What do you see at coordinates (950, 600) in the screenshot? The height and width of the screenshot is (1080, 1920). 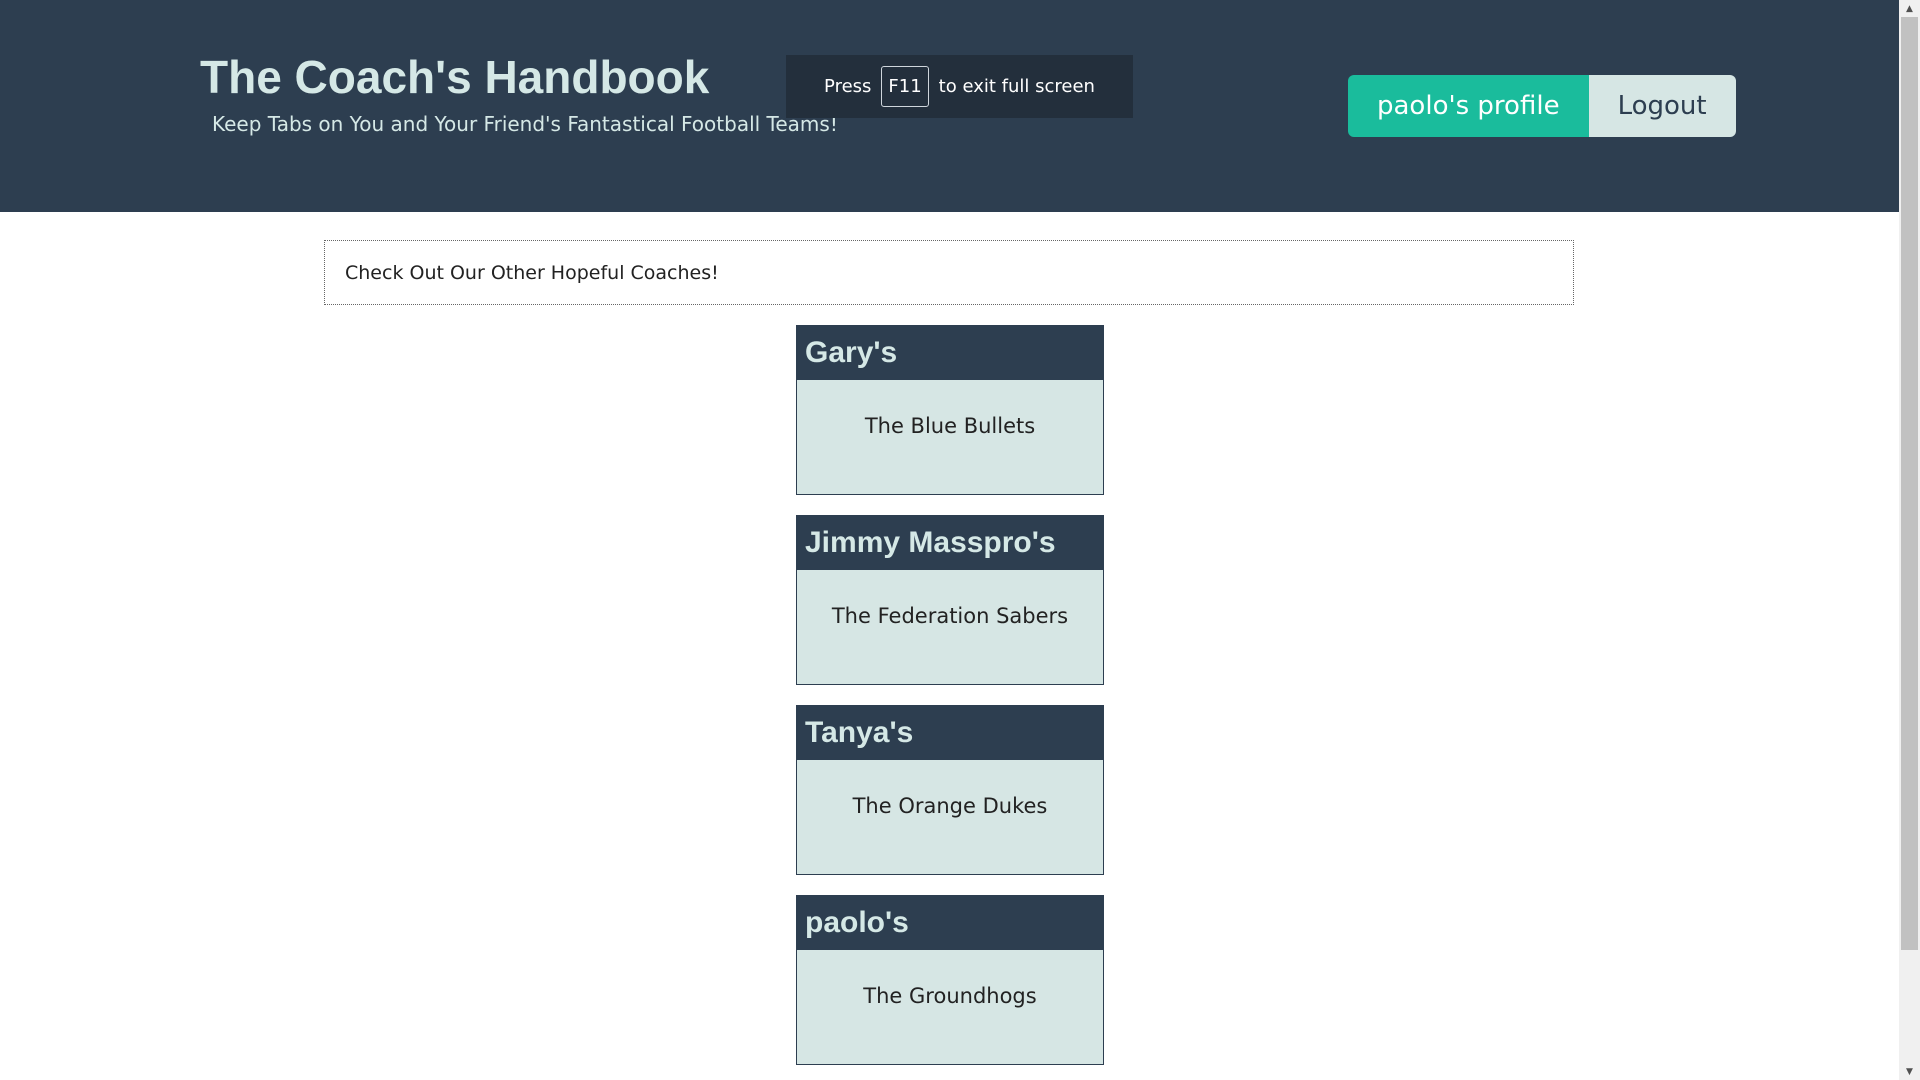 I see `coach-card: Jimmy Masspro's The Federation Sabers` at bounding box center [950, 600].